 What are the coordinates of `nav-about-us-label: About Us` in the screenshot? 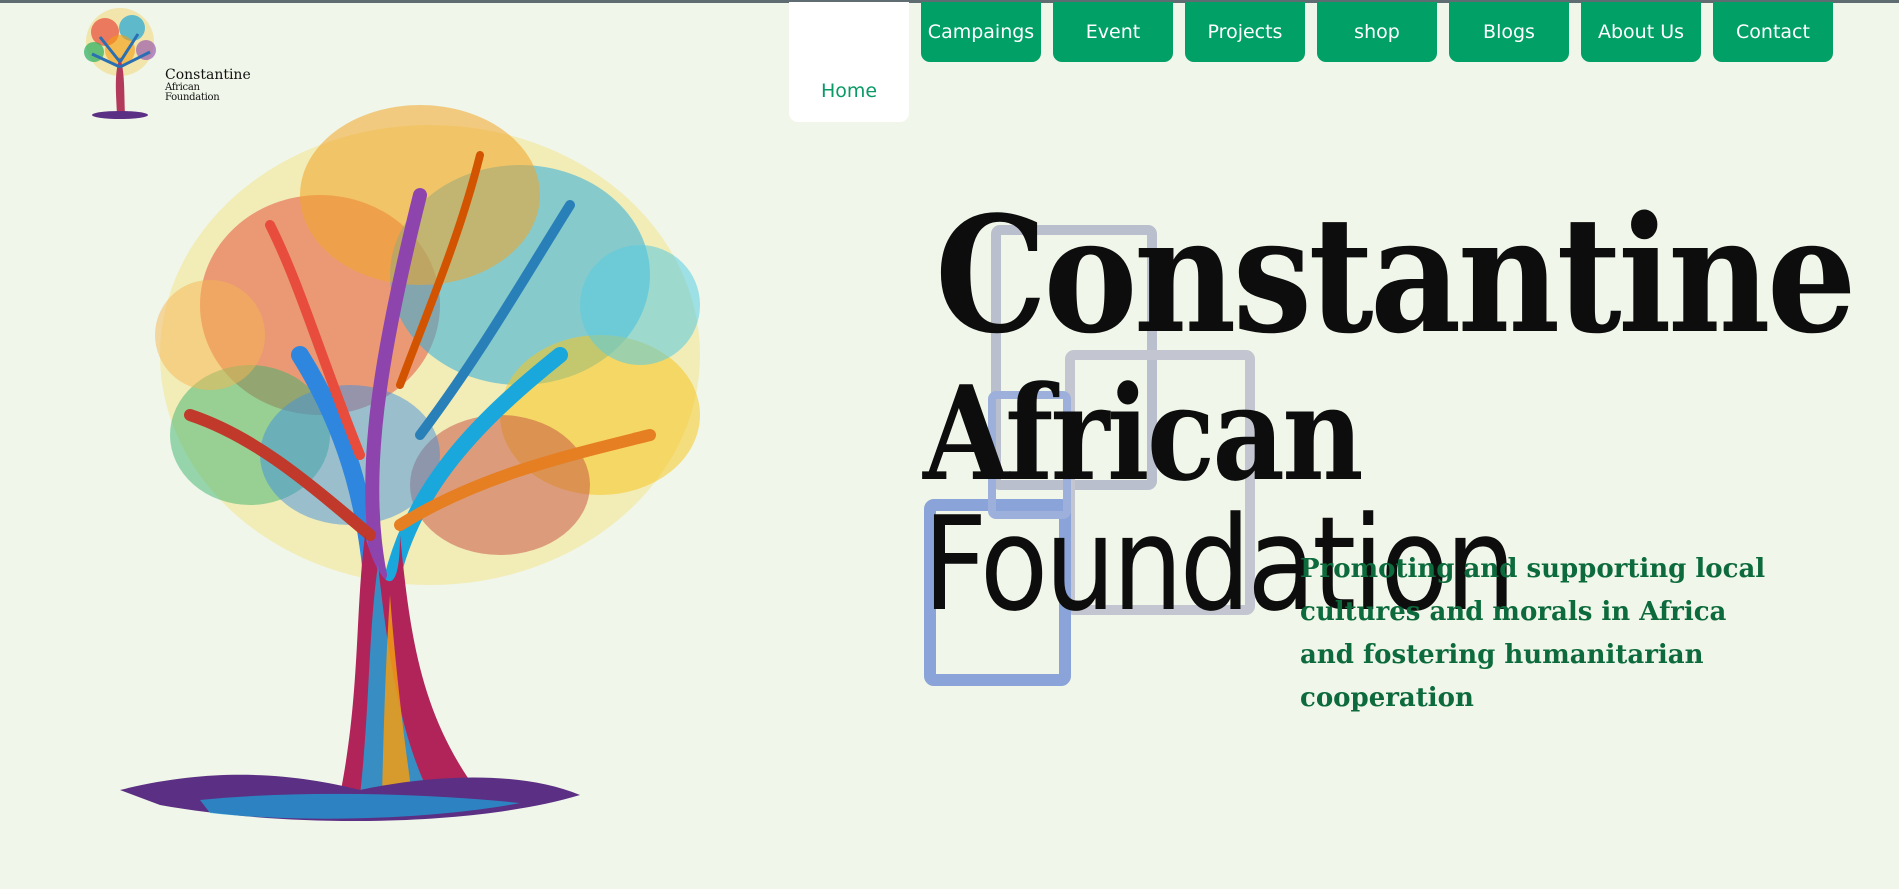 It's located at (1641, 32).